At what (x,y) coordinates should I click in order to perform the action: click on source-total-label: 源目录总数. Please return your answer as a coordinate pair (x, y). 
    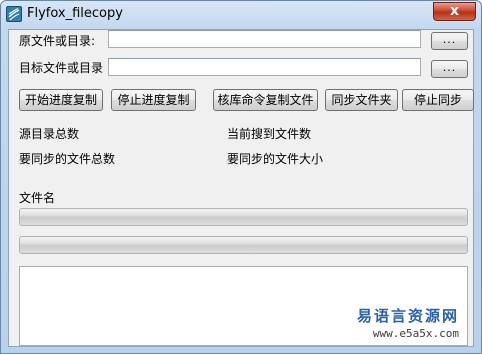
    Looking at the image, I should click on (49, 134).